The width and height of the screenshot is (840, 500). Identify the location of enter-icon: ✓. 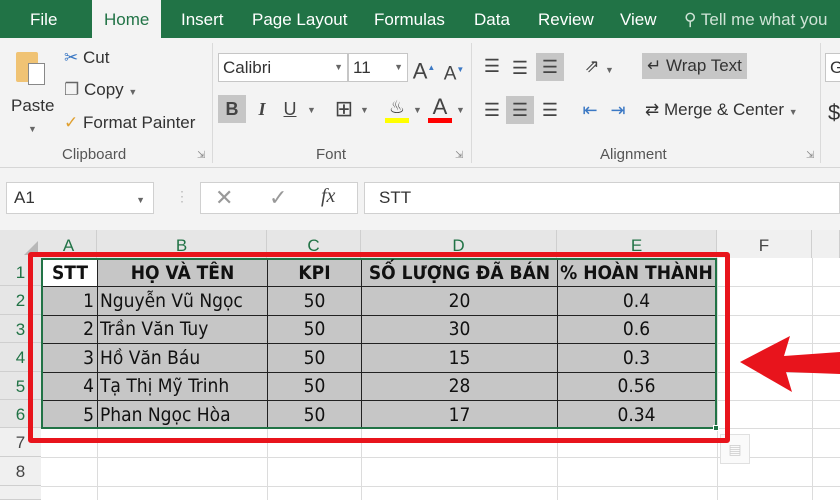
(278, 198).